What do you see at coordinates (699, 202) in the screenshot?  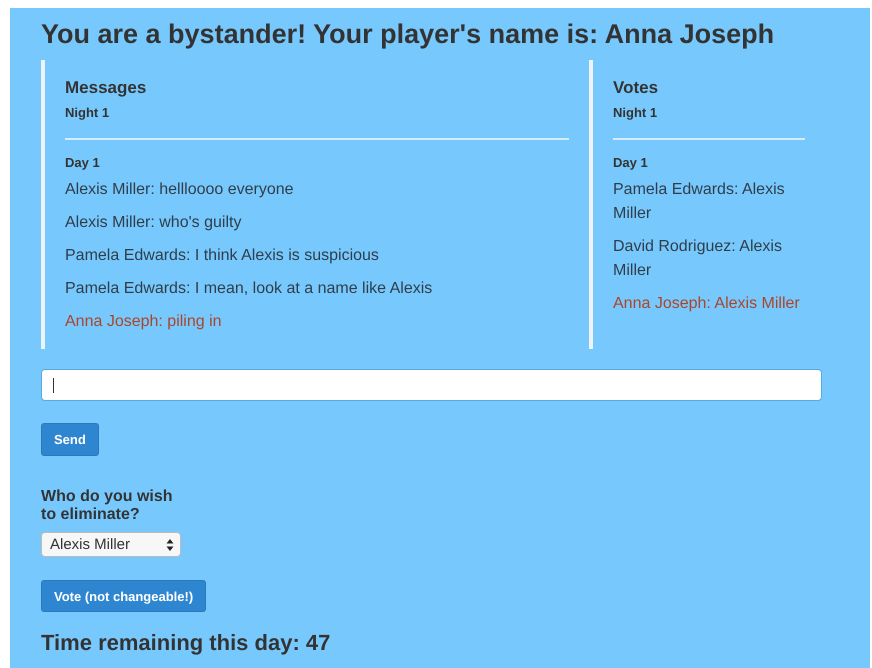 I see `vote-entry: Pamela Edwards: Alexis Miller` at bounding box center [699, 202].